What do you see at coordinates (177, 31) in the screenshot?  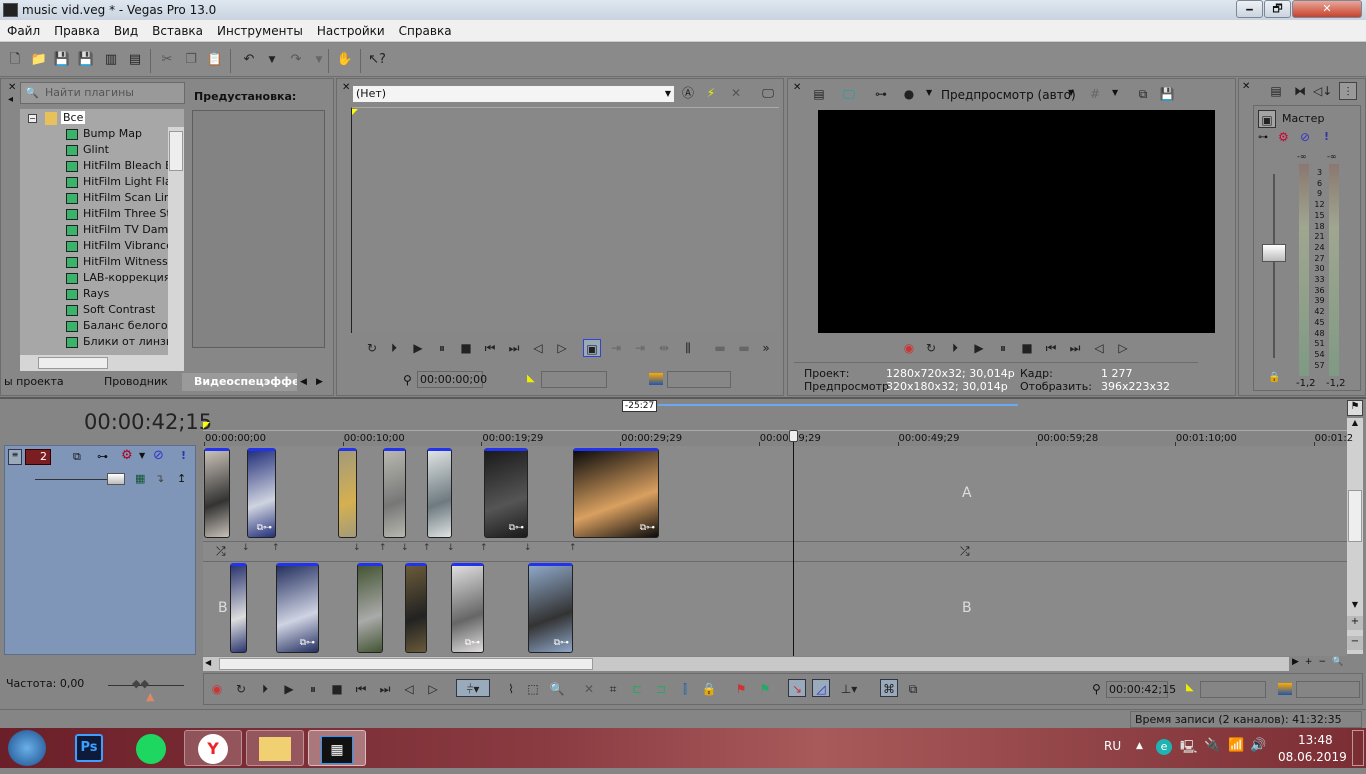 I see `menu-insert: Вставка` at bounding box center [177, 31].